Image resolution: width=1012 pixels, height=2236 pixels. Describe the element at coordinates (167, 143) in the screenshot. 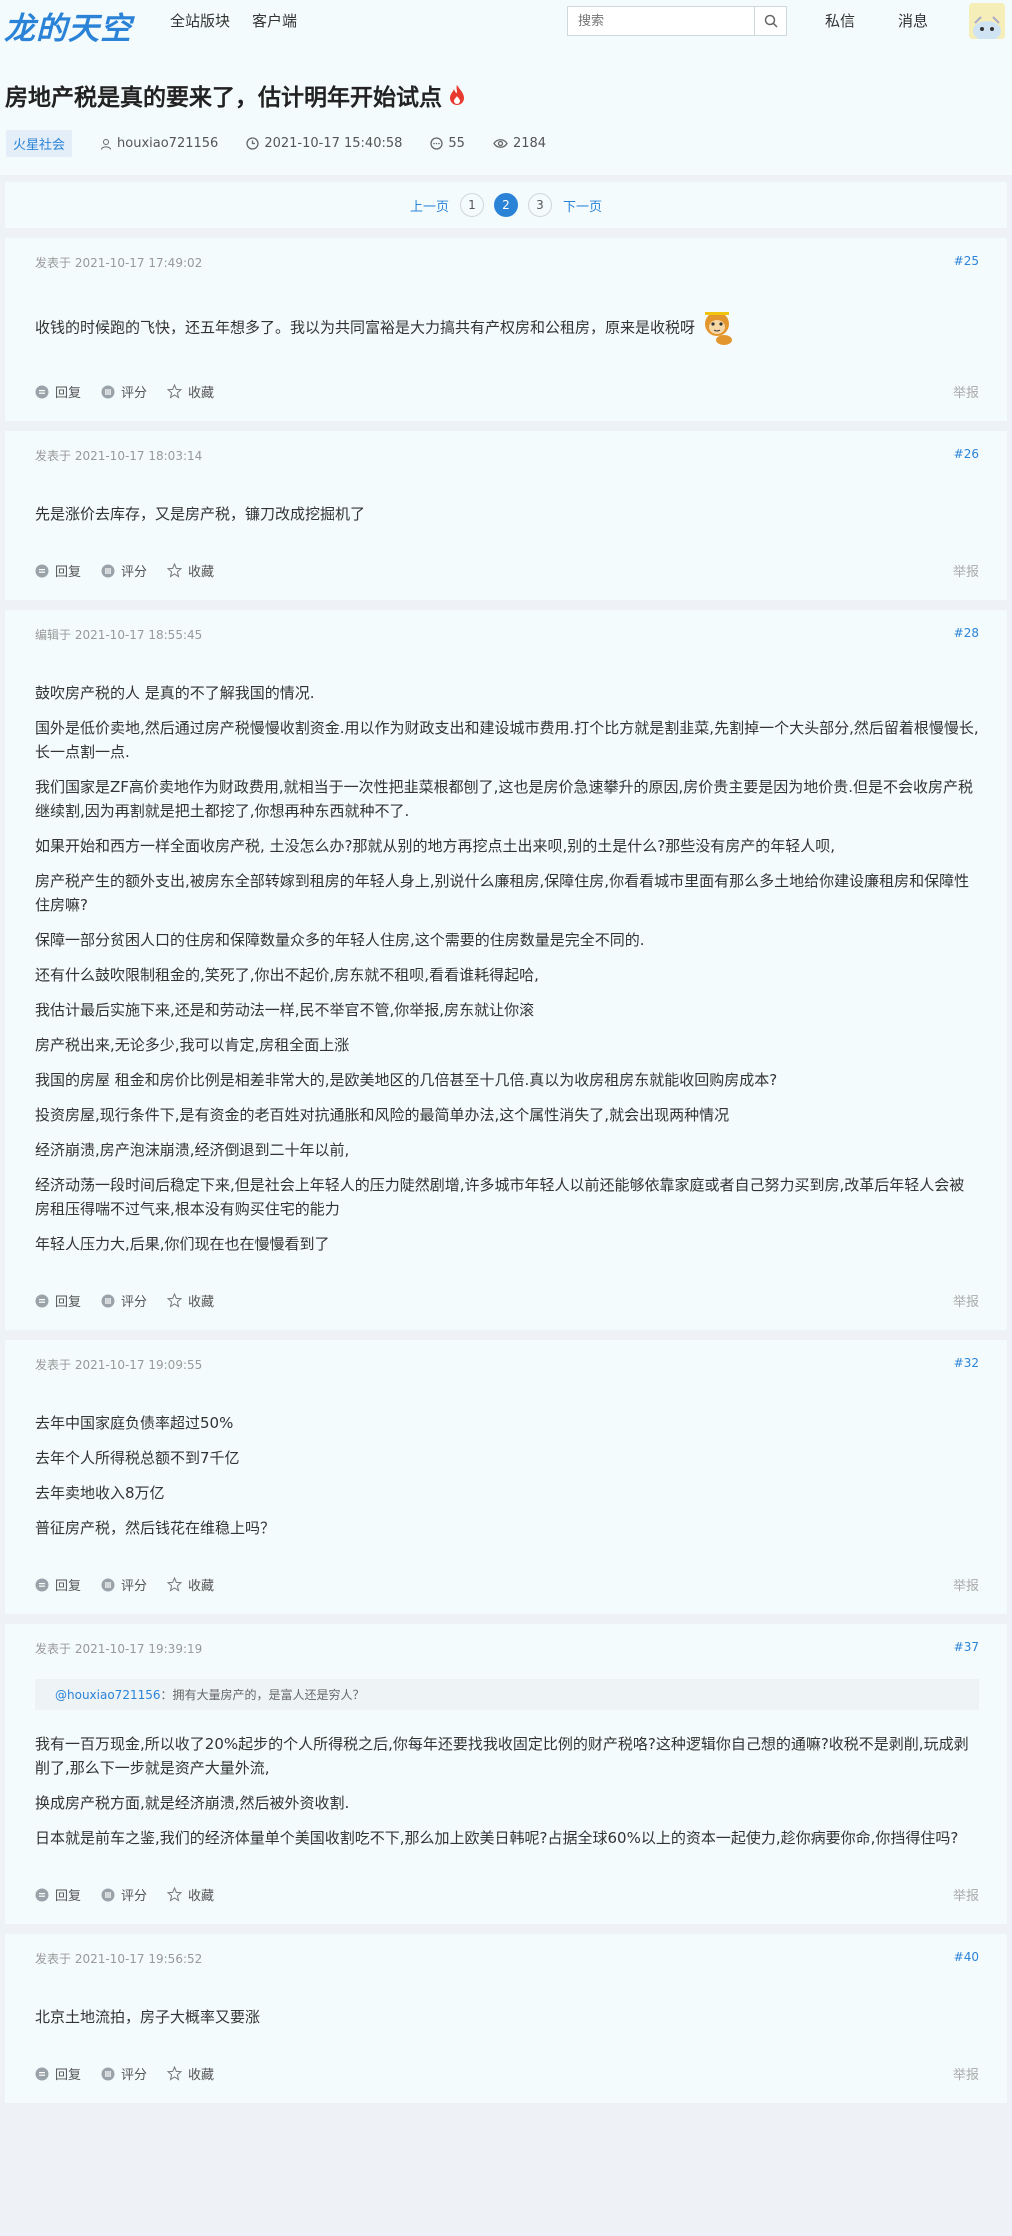

I see `author-name: houxiao721156` at that location.